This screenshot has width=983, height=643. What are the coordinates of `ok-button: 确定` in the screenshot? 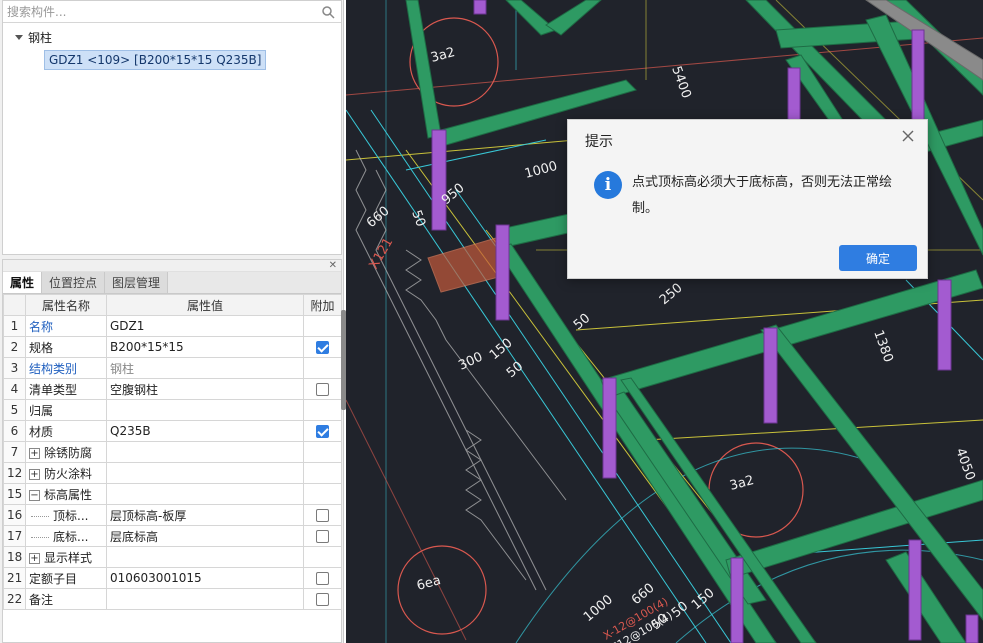 It's located at (878, 258).